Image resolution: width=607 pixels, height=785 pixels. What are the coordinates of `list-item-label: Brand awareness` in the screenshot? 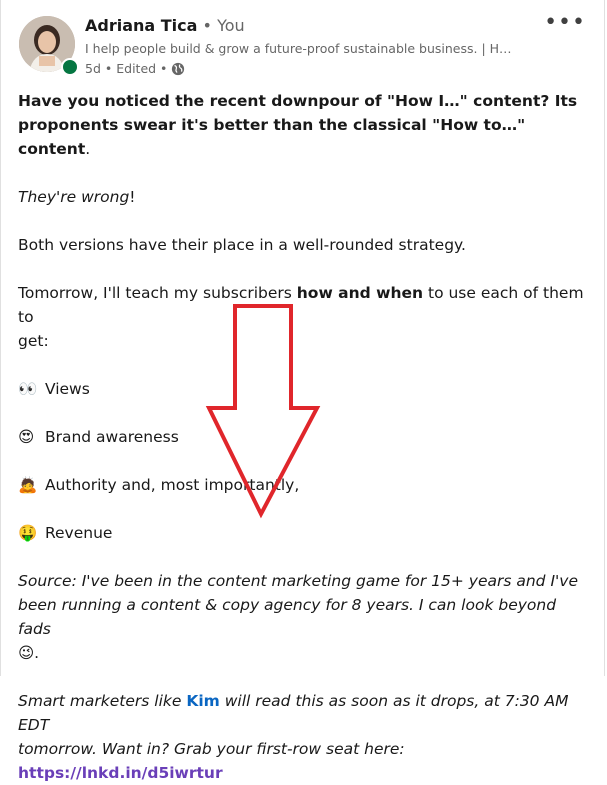 It's located at (111, 437).